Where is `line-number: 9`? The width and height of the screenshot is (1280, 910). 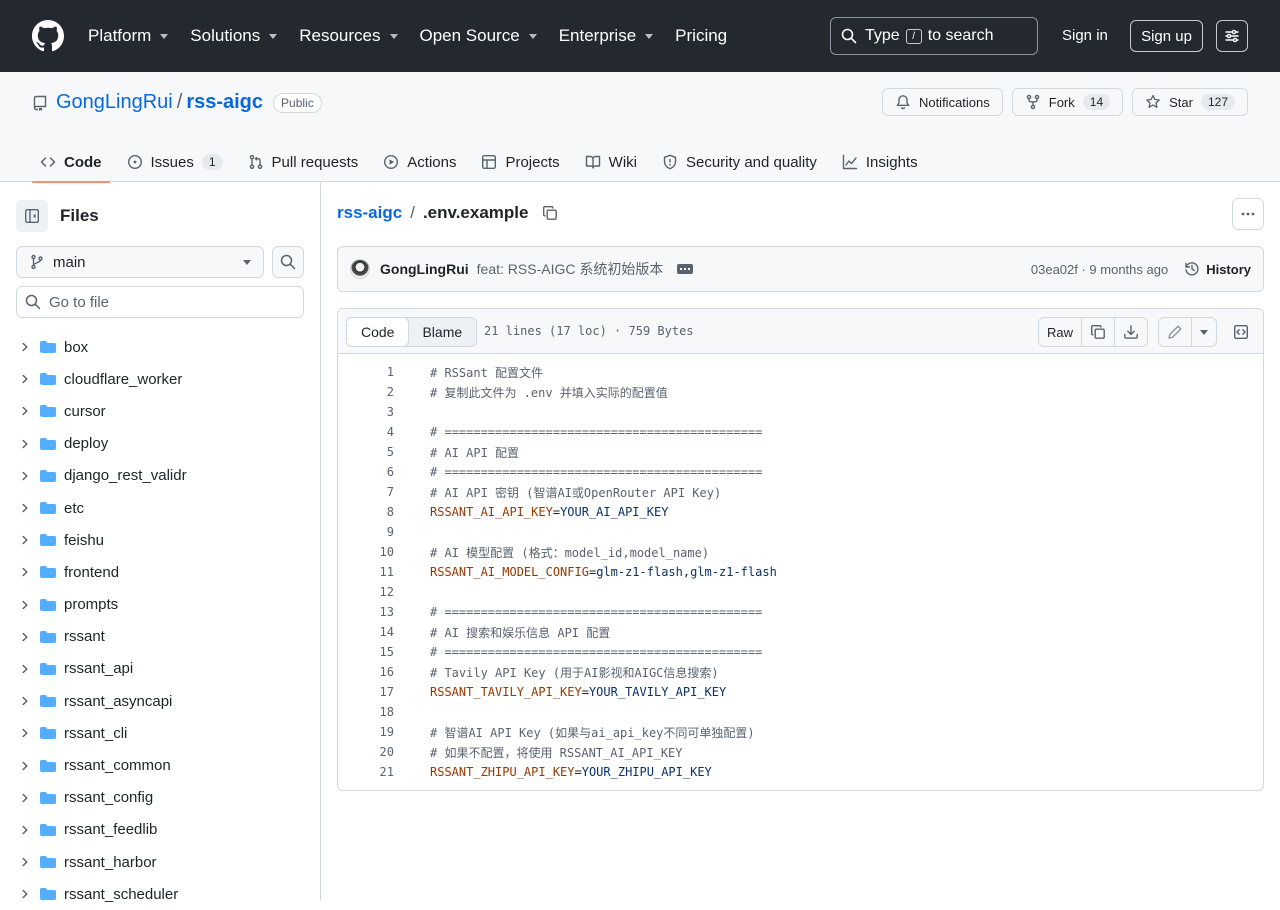 line-number: 9 is located at coordinates (366, 532).